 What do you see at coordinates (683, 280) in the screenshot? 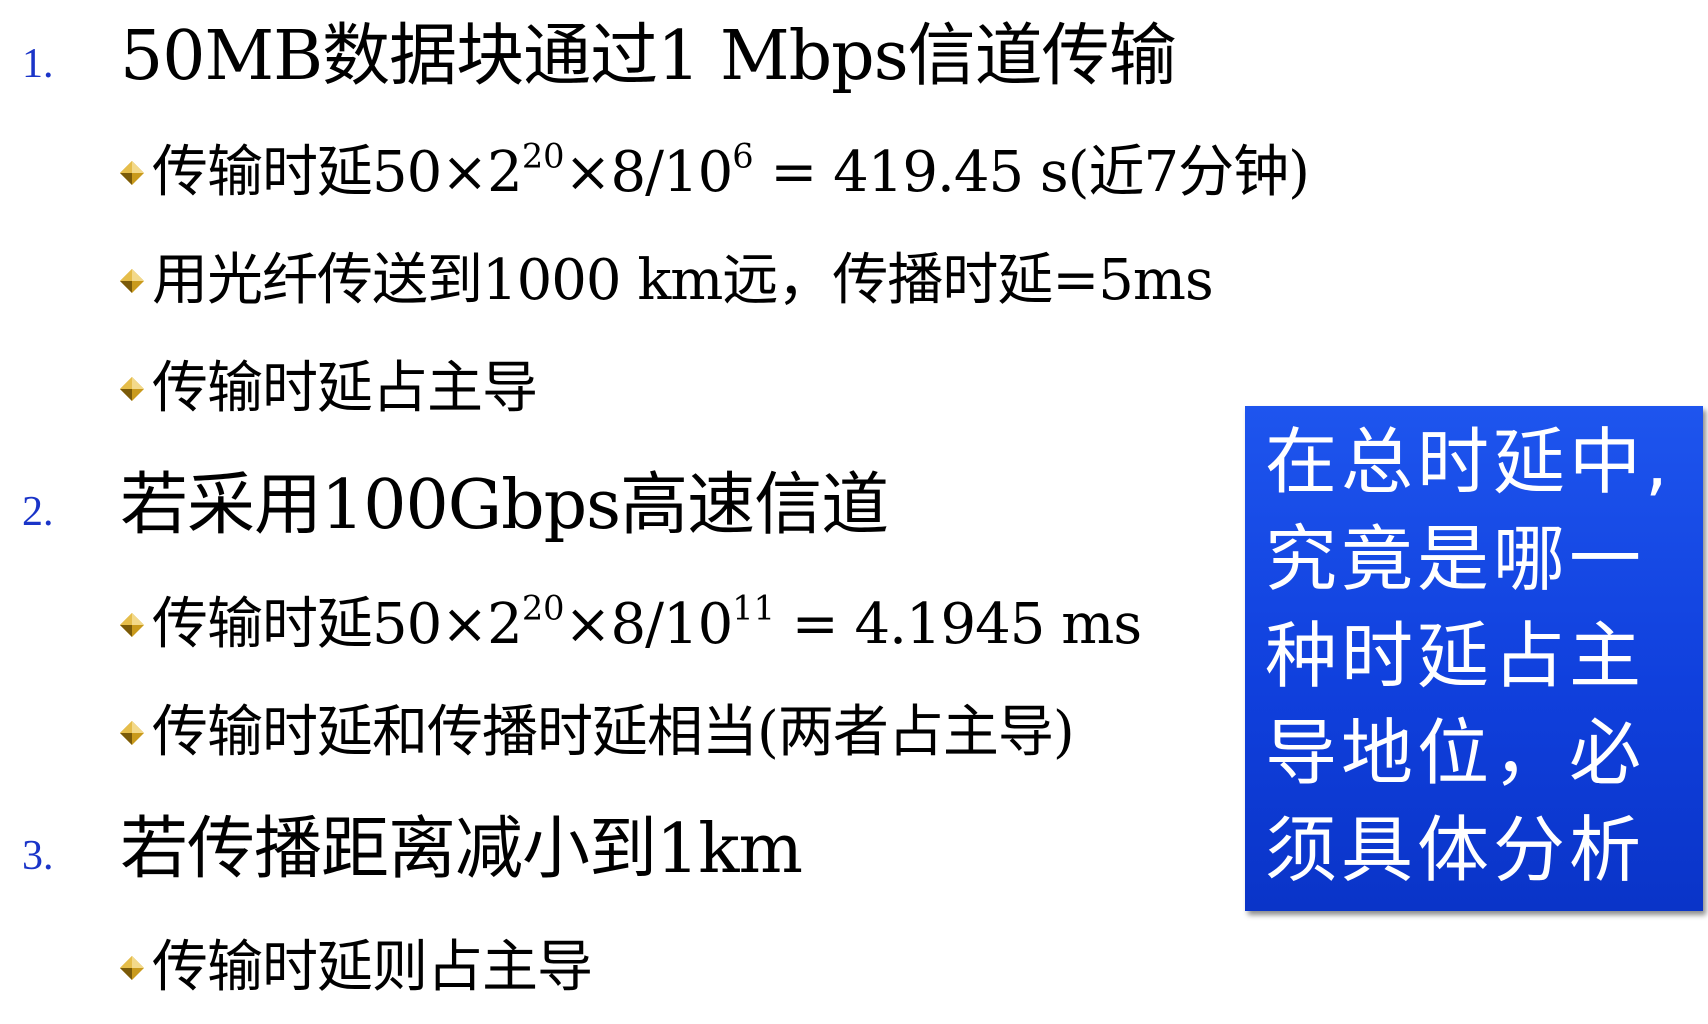
I see `item-1-bullet-2-text: 用光纤传送到1000 km远，传播时延=5ms` at bounding box center [683, 280].